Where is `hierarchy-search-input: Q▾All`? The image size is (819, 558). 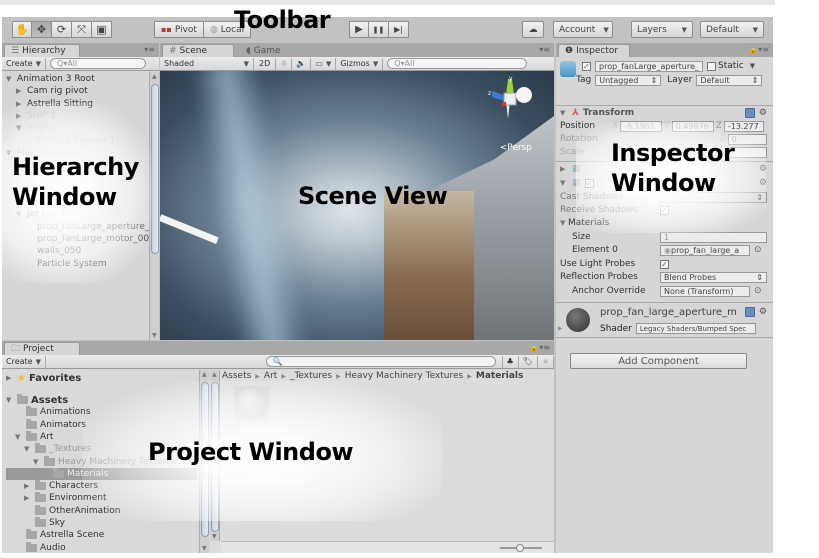 hierarchy-search-input: Q▾All is located at coordinates (97, 63).